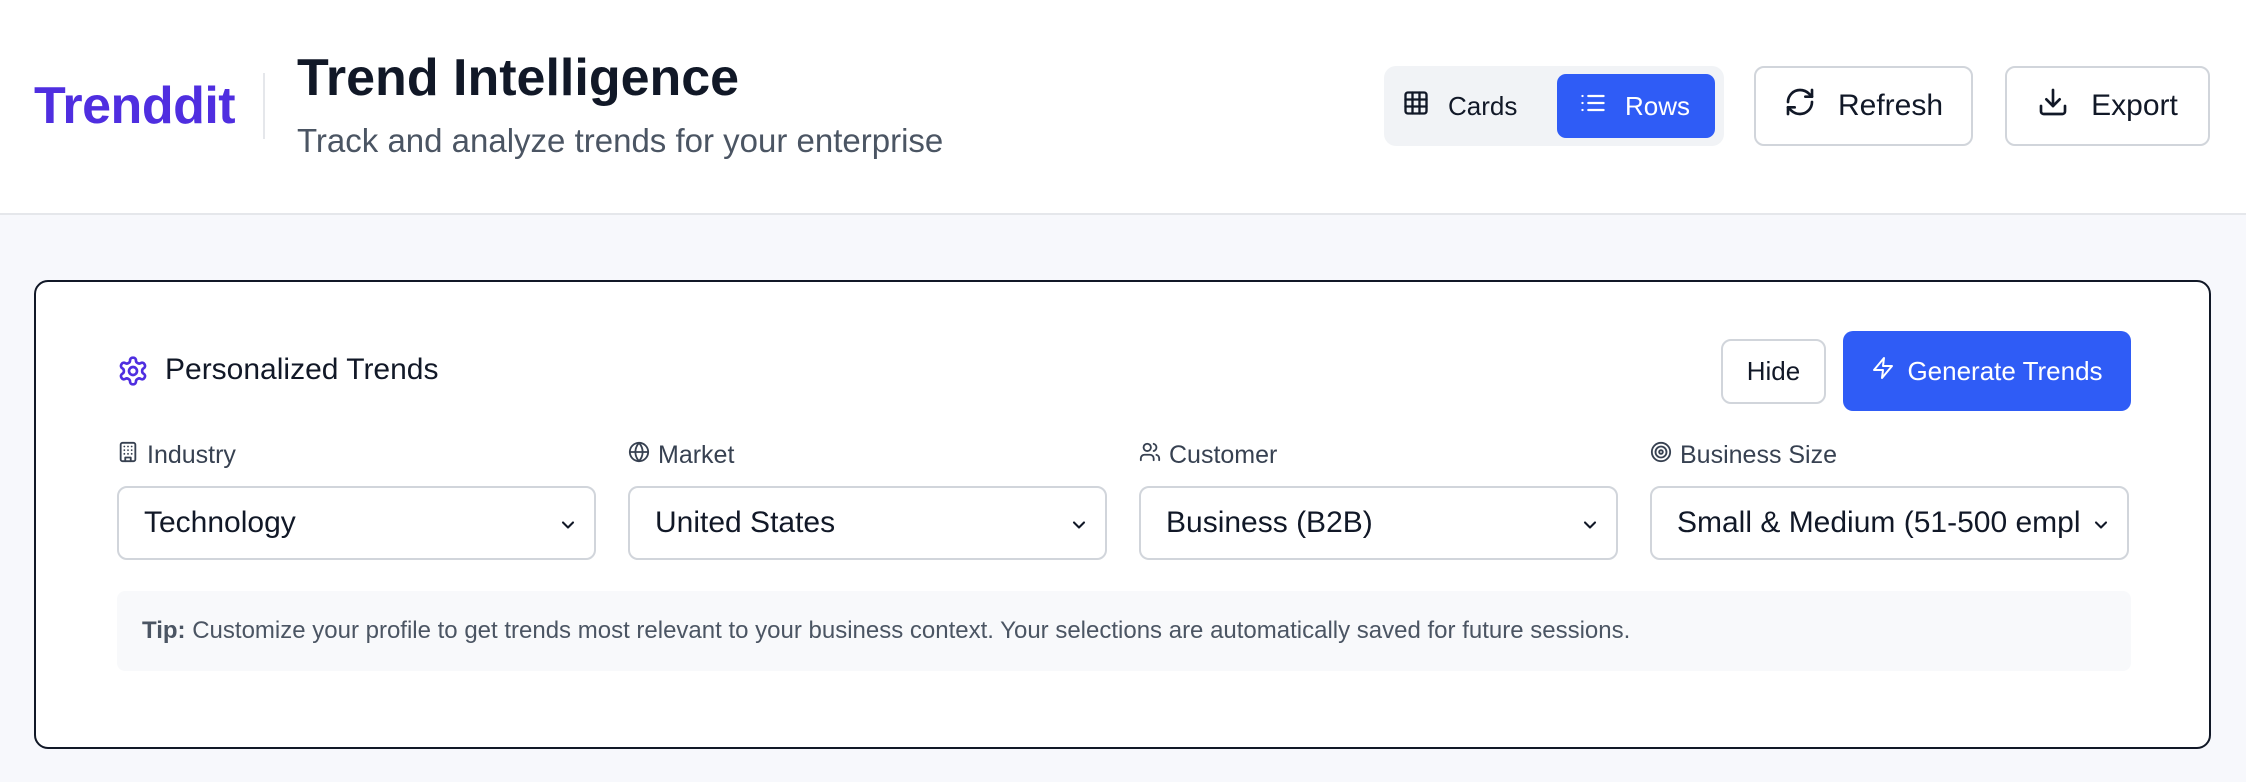 This screenshot has width=2246, height=782. Describe the element at coordinates (135, 106) in the screenshot. I see `app-logo: Trenddit` at that location.